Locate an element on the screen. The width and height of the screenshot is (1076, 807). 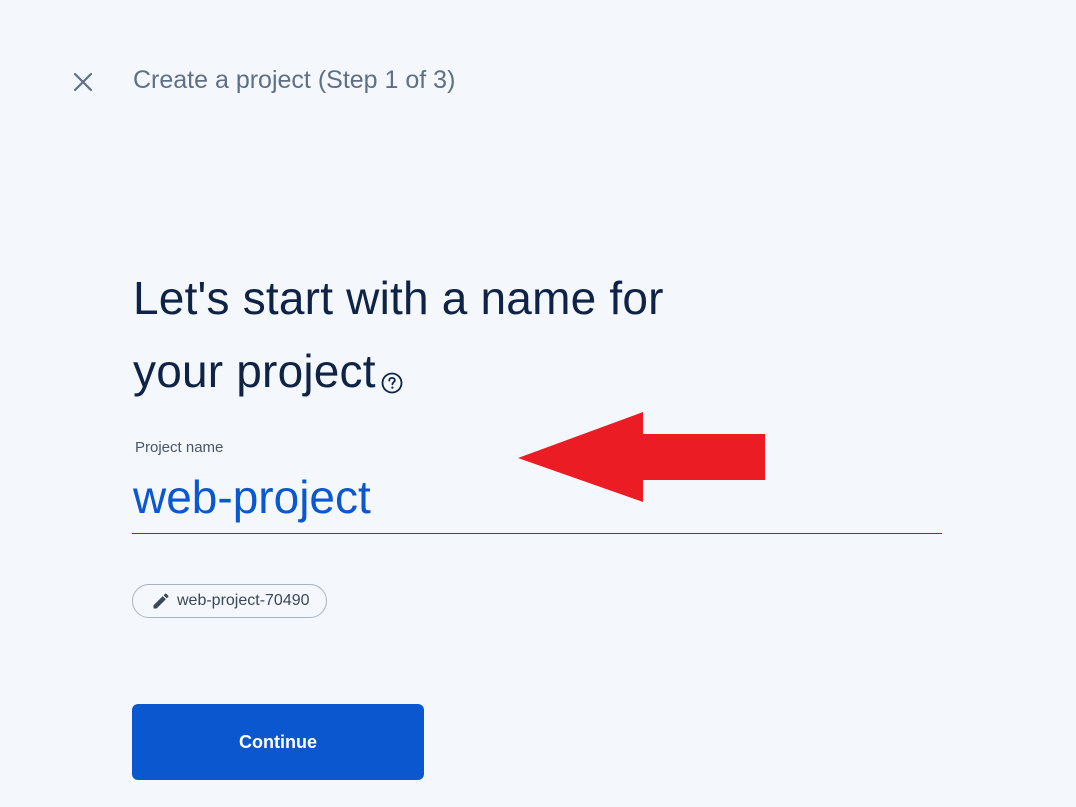
help-circle-icon is located at coordinates (392, 368).